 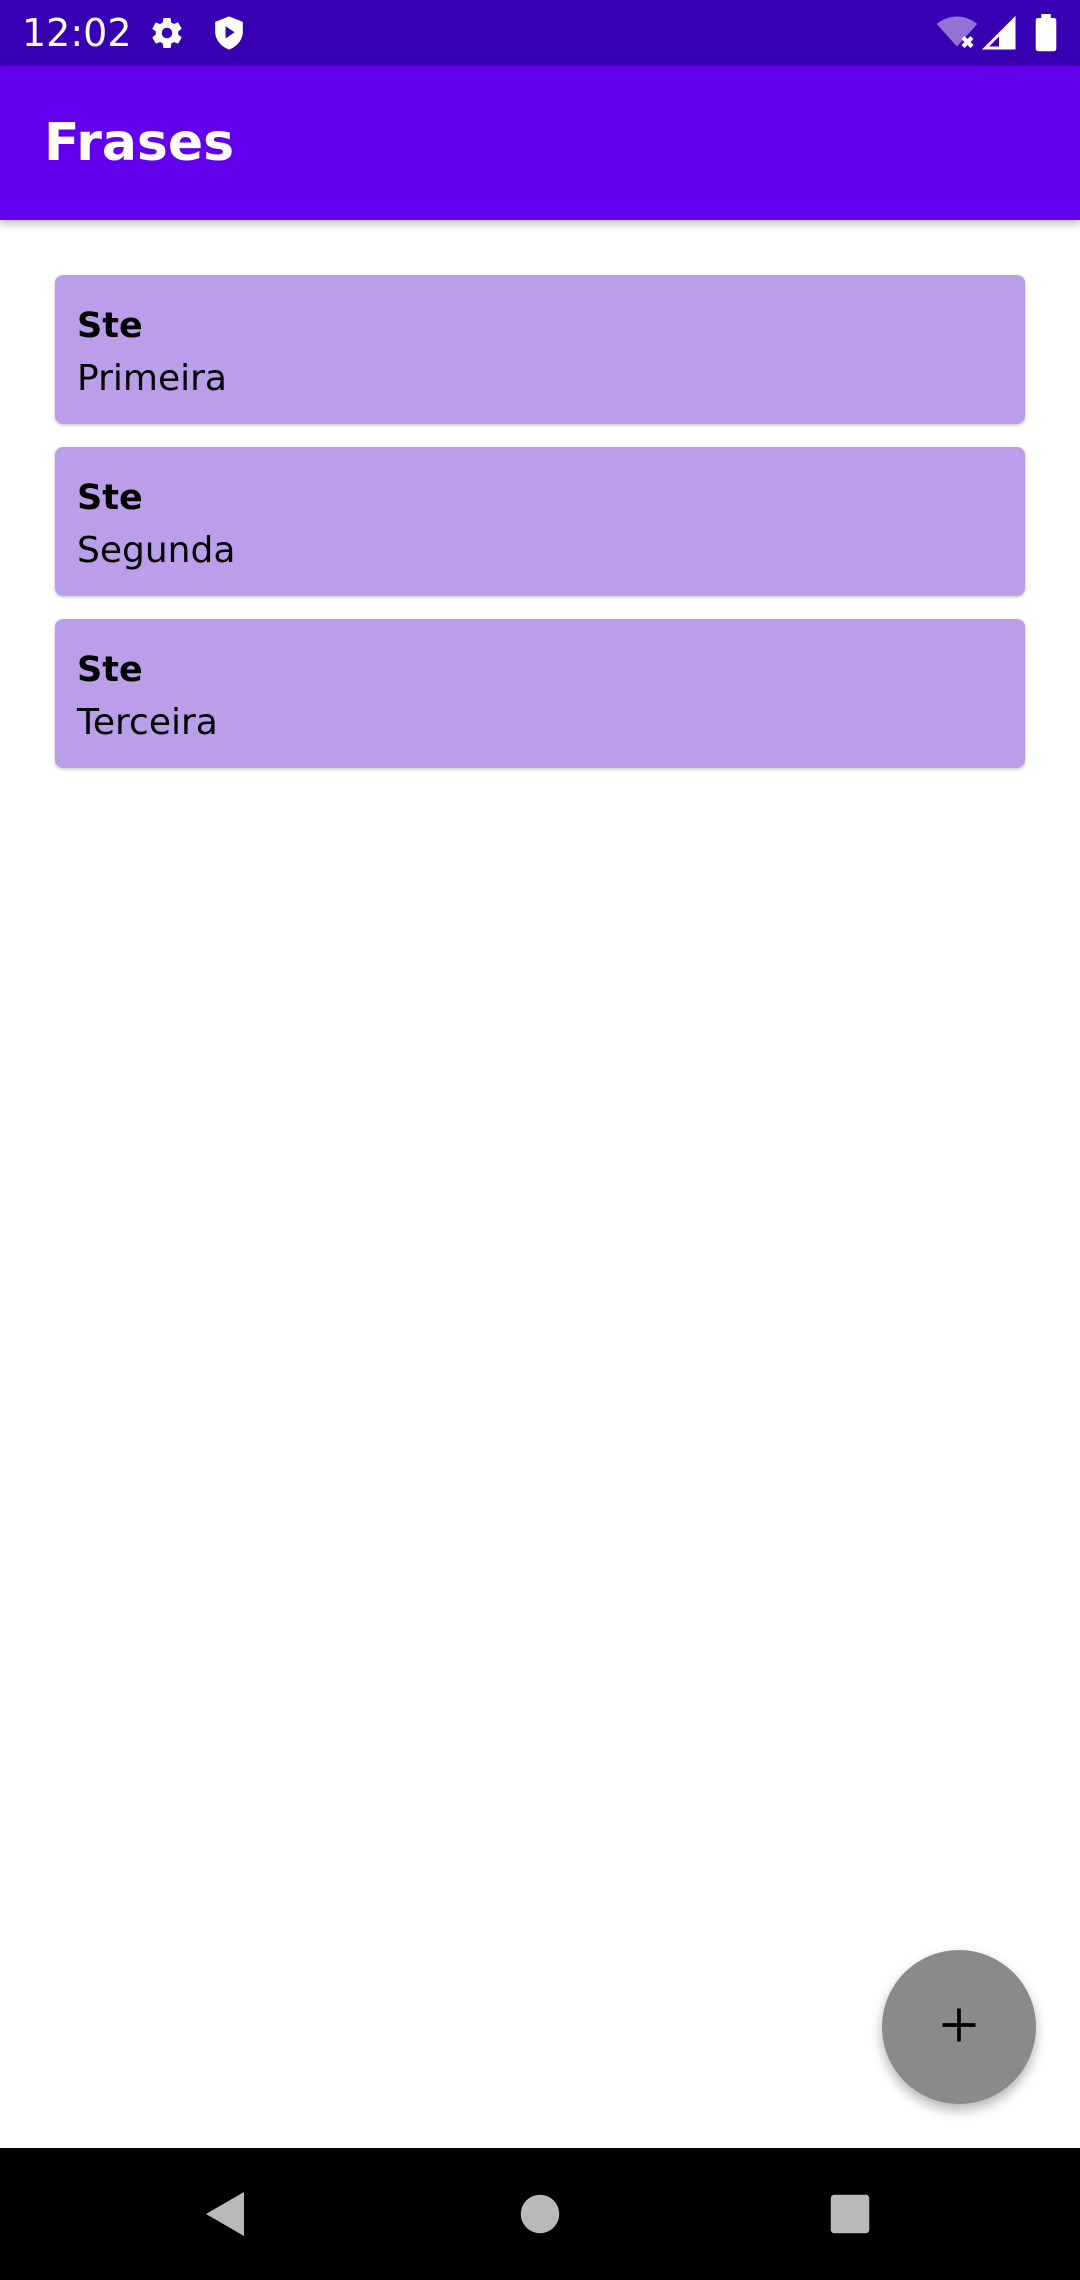 I want to click on add-button, so click(x=959, y=2027).